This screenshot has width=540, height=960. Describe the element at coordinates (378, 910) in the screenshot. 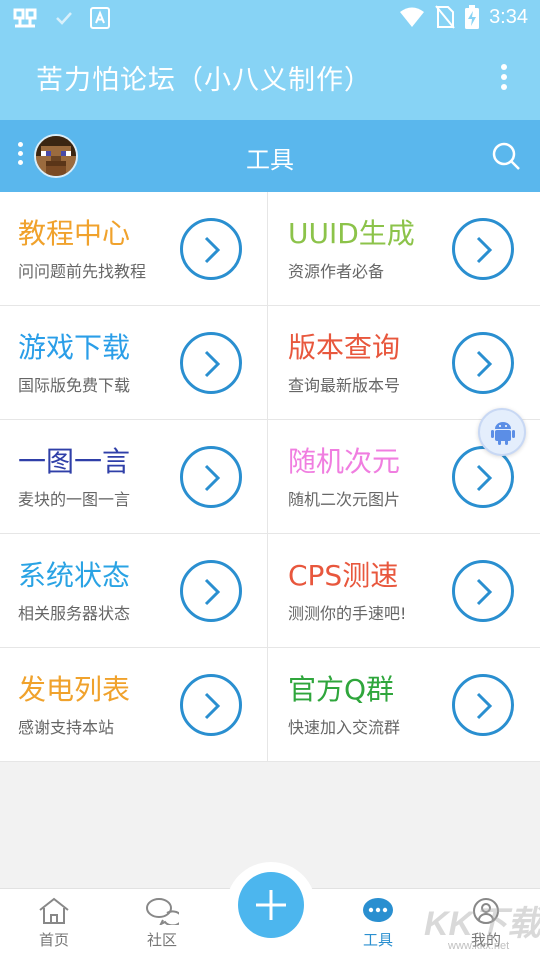

I see `chat-dots-icon` at that location.